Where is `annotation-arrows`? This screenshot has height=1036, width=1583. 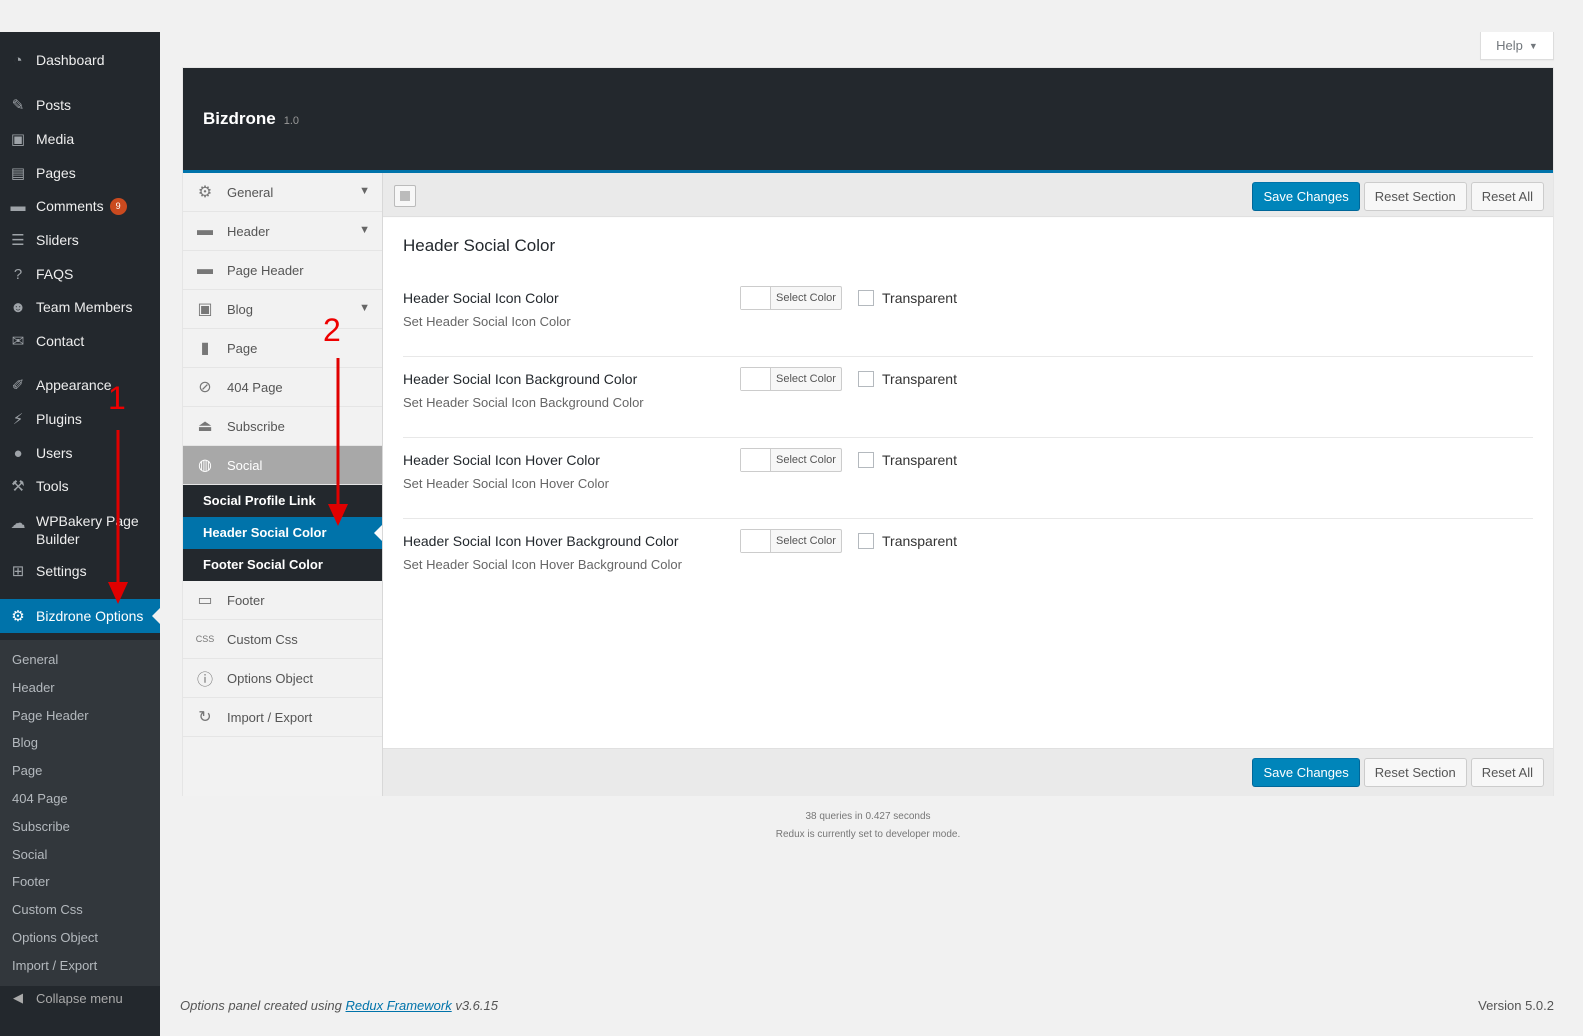
annotation-arrows is located at coordinates (228, 481).